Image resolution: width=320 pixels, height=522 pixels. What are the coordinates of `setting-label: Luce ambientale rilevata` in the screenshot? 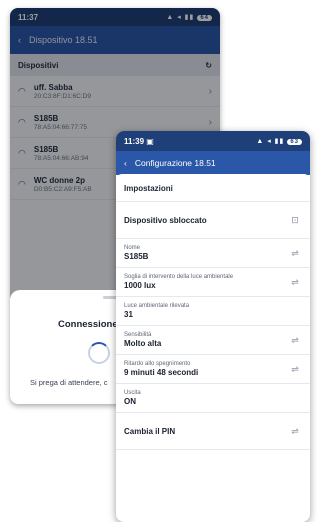 It's located at (157, 306).